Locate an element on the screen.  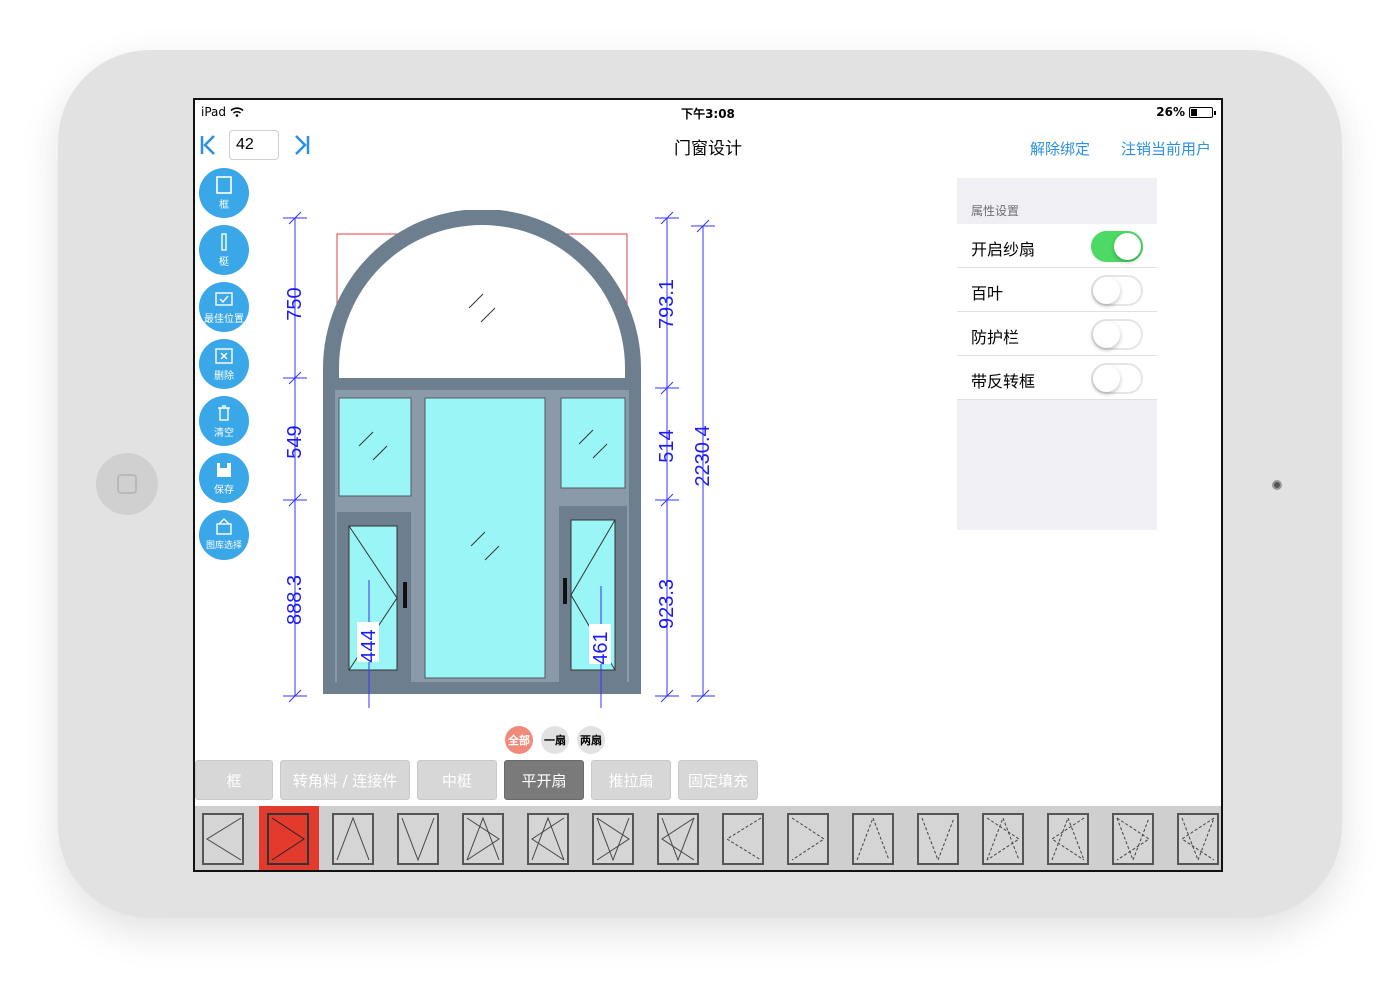
filter-two-sash: 两扇 is located at coordinates (591, 740).